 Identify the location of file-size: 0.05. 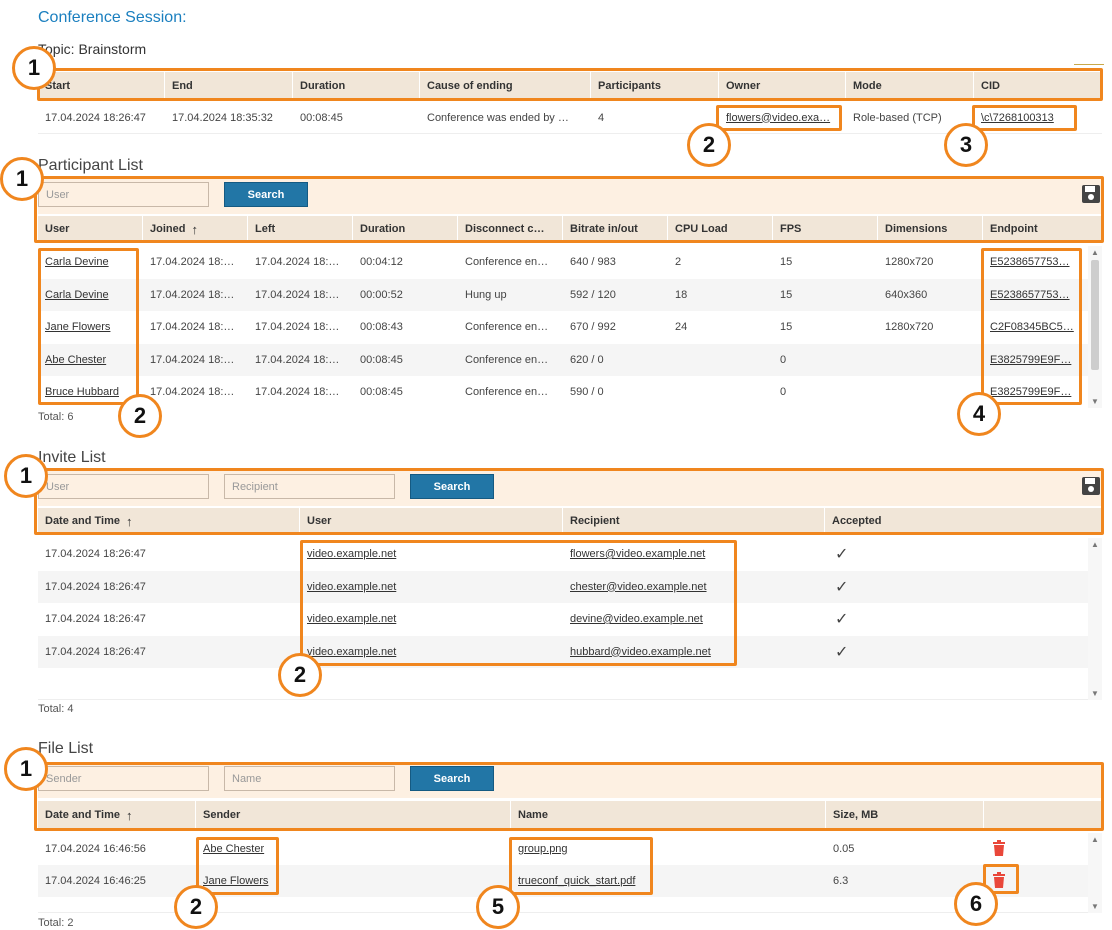
(844, 849).